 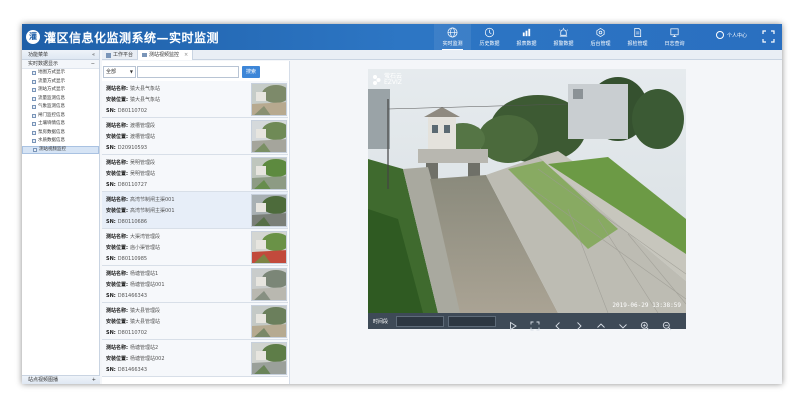 What do you see at coordinates (195, 321) in the screenshot?
I see `station-card: 测站名称: 猿大县管理段 安装位置: 猿大县管理站 SN: D80110702` at bounding box center [195, 321].